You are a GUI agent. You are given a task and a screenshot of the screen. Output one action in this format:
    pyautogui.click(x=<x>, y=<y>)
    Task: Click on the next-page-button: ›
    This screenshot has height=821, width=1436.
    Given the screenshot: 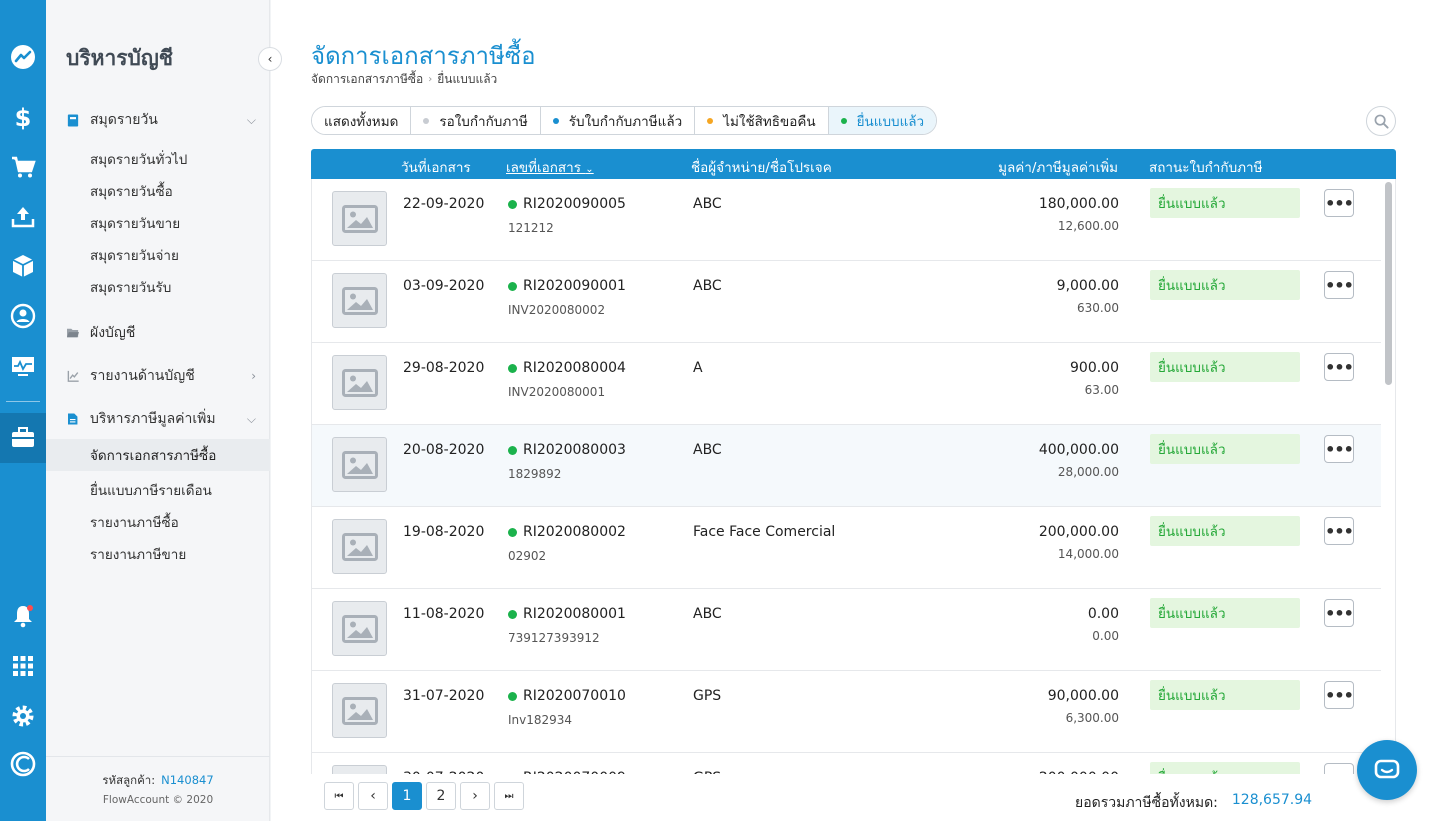 What is the action you would take?
    pyautogui.click(x=475, y=796)
    